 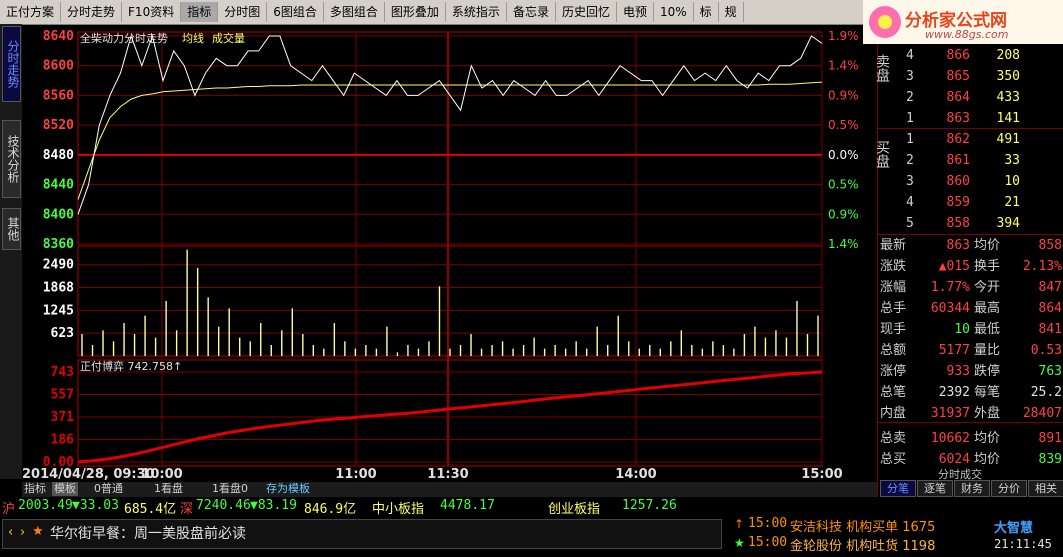 I want to click on quote-value: 858, so click(x=1050, y=245).